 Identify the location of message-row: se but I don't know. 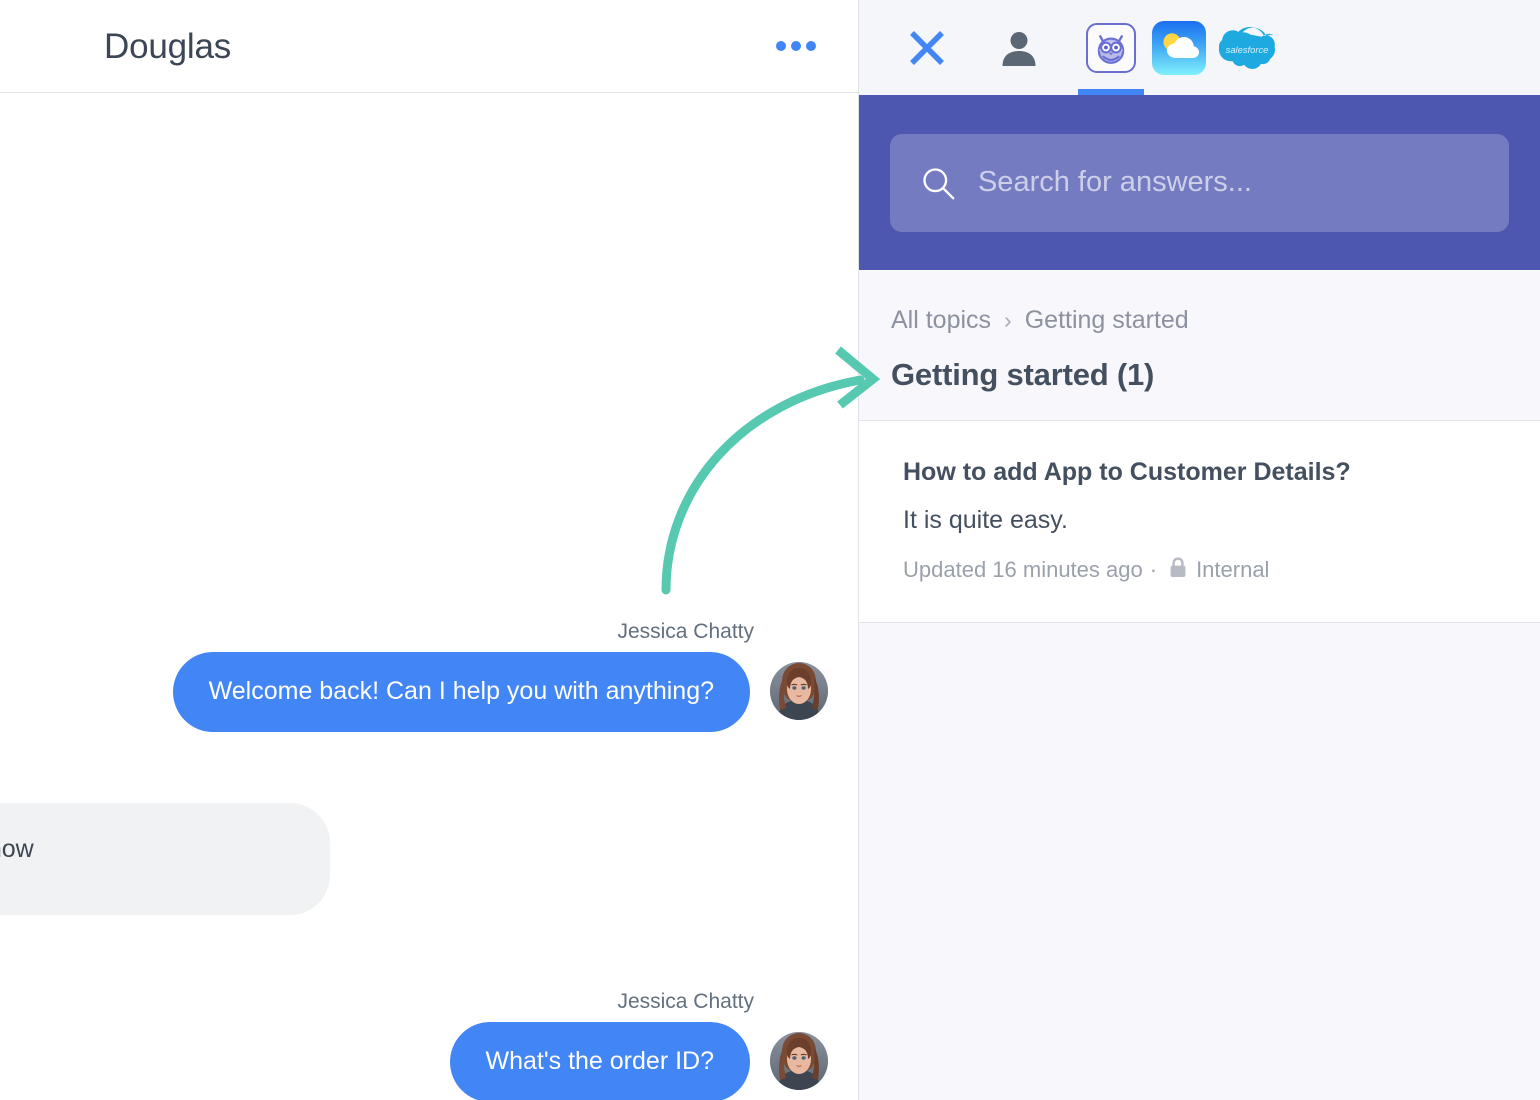
(165, 859).